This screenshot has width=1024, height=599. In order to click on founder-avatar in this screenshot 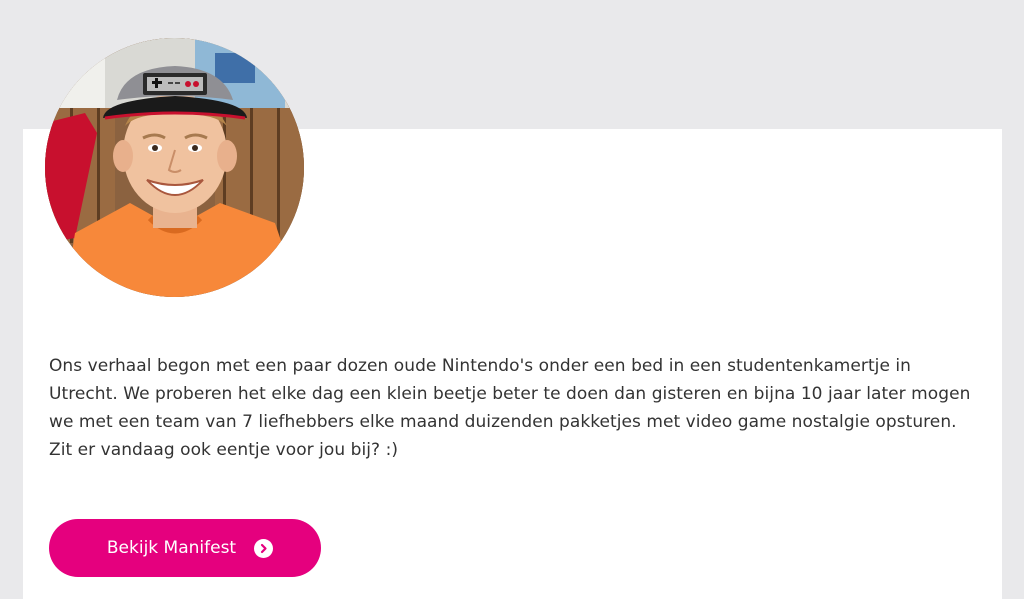, I will do `click(174, 167)`.